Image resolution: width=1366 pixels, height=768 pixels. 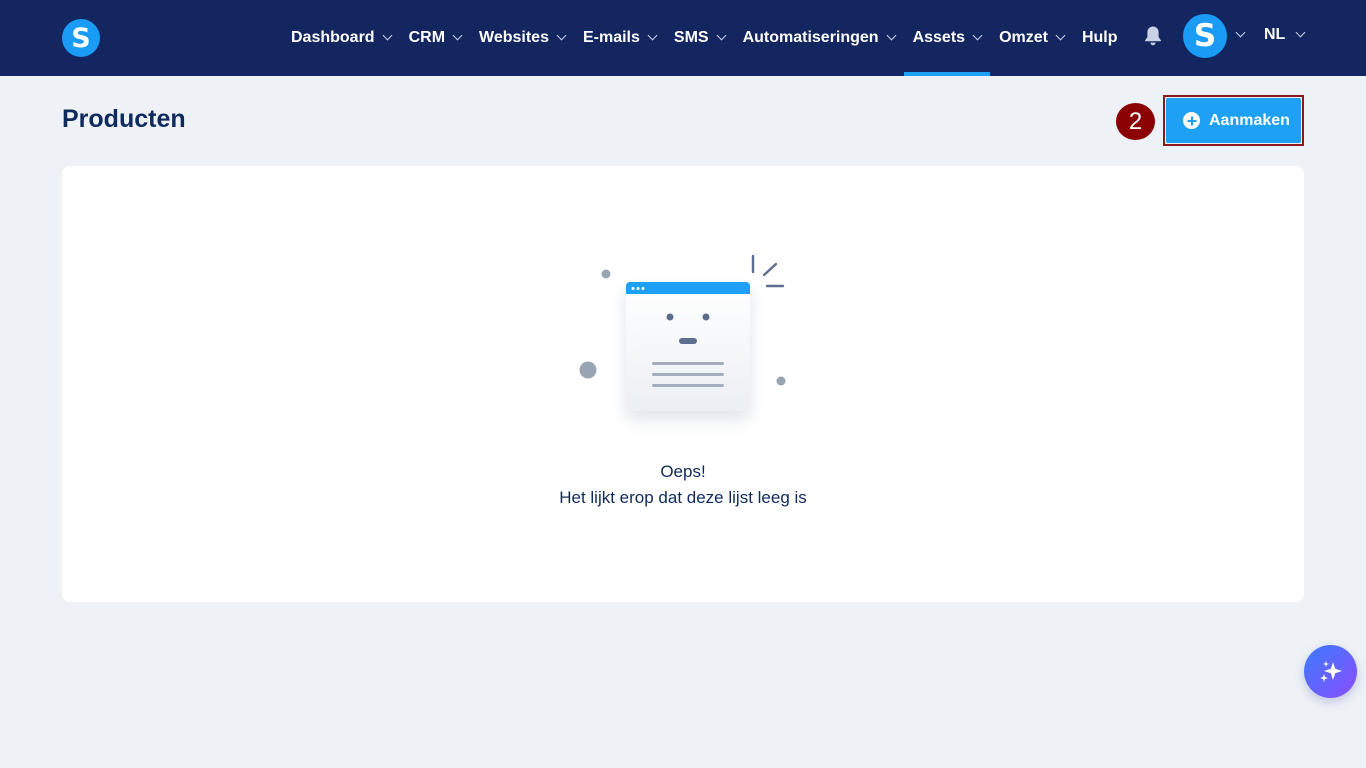 I want to click on nav-item-label: Omzet, so click(x=1023, y=37).